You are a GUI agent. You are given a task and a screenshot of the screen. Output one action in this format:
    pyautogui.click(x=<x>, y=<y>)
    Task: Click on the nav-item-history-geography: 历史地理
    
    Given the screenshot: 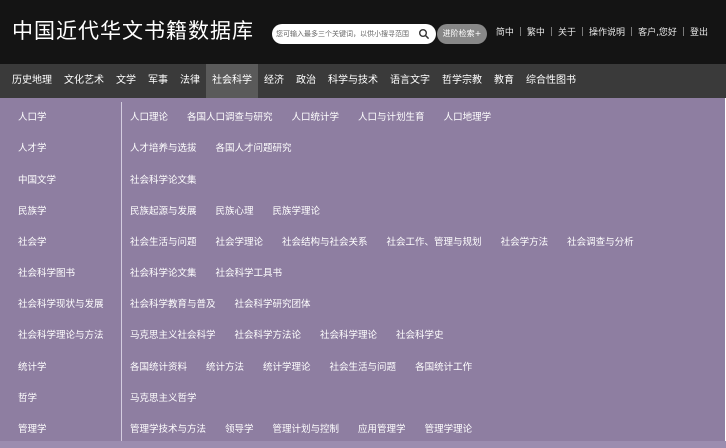 What is the action you would take?
    pyautogui.click(x=32, y=81)
    